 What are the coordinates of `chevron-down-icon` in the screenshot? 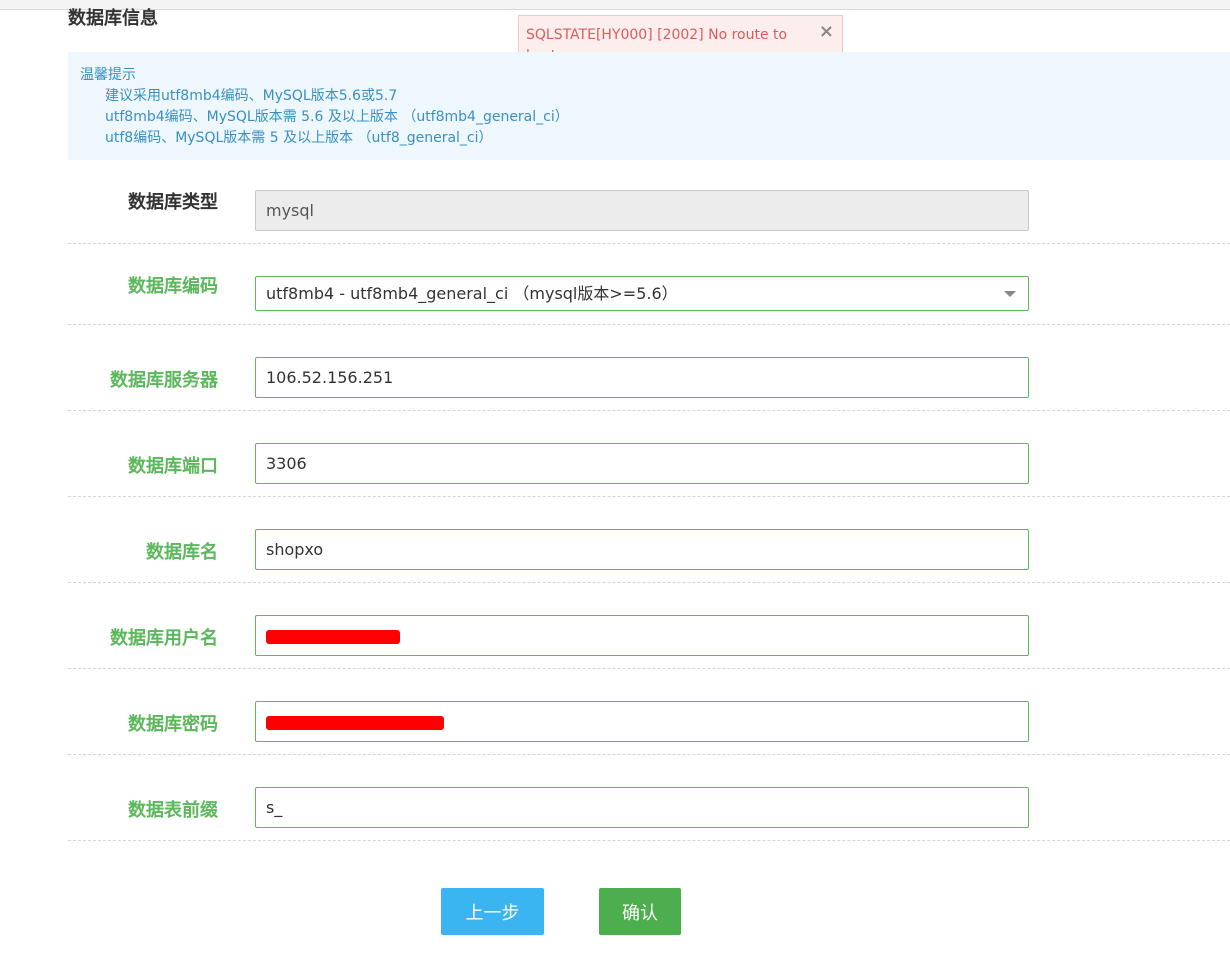 It's located at (1010, 294).